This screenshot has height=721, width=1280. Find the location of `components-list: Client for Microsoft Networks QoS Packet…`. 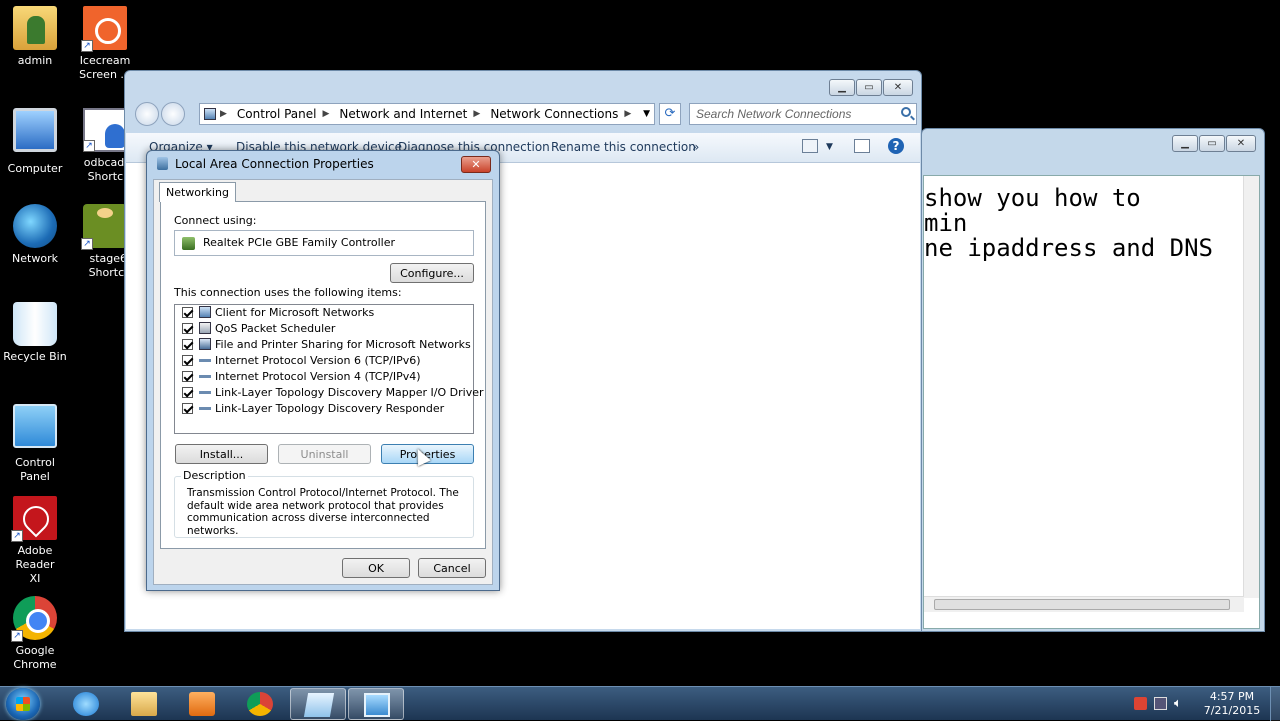

components-list: Client for Microsoft Networks QoS Packet… is located at coordinates (329, 369).